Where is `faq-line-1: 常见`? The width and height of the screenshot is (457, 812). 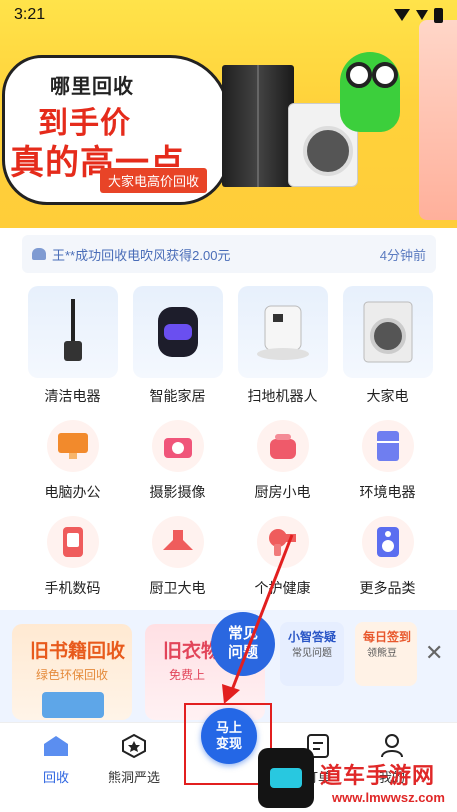
faq-line-1: 常见 is located at coordinates (242, 633).